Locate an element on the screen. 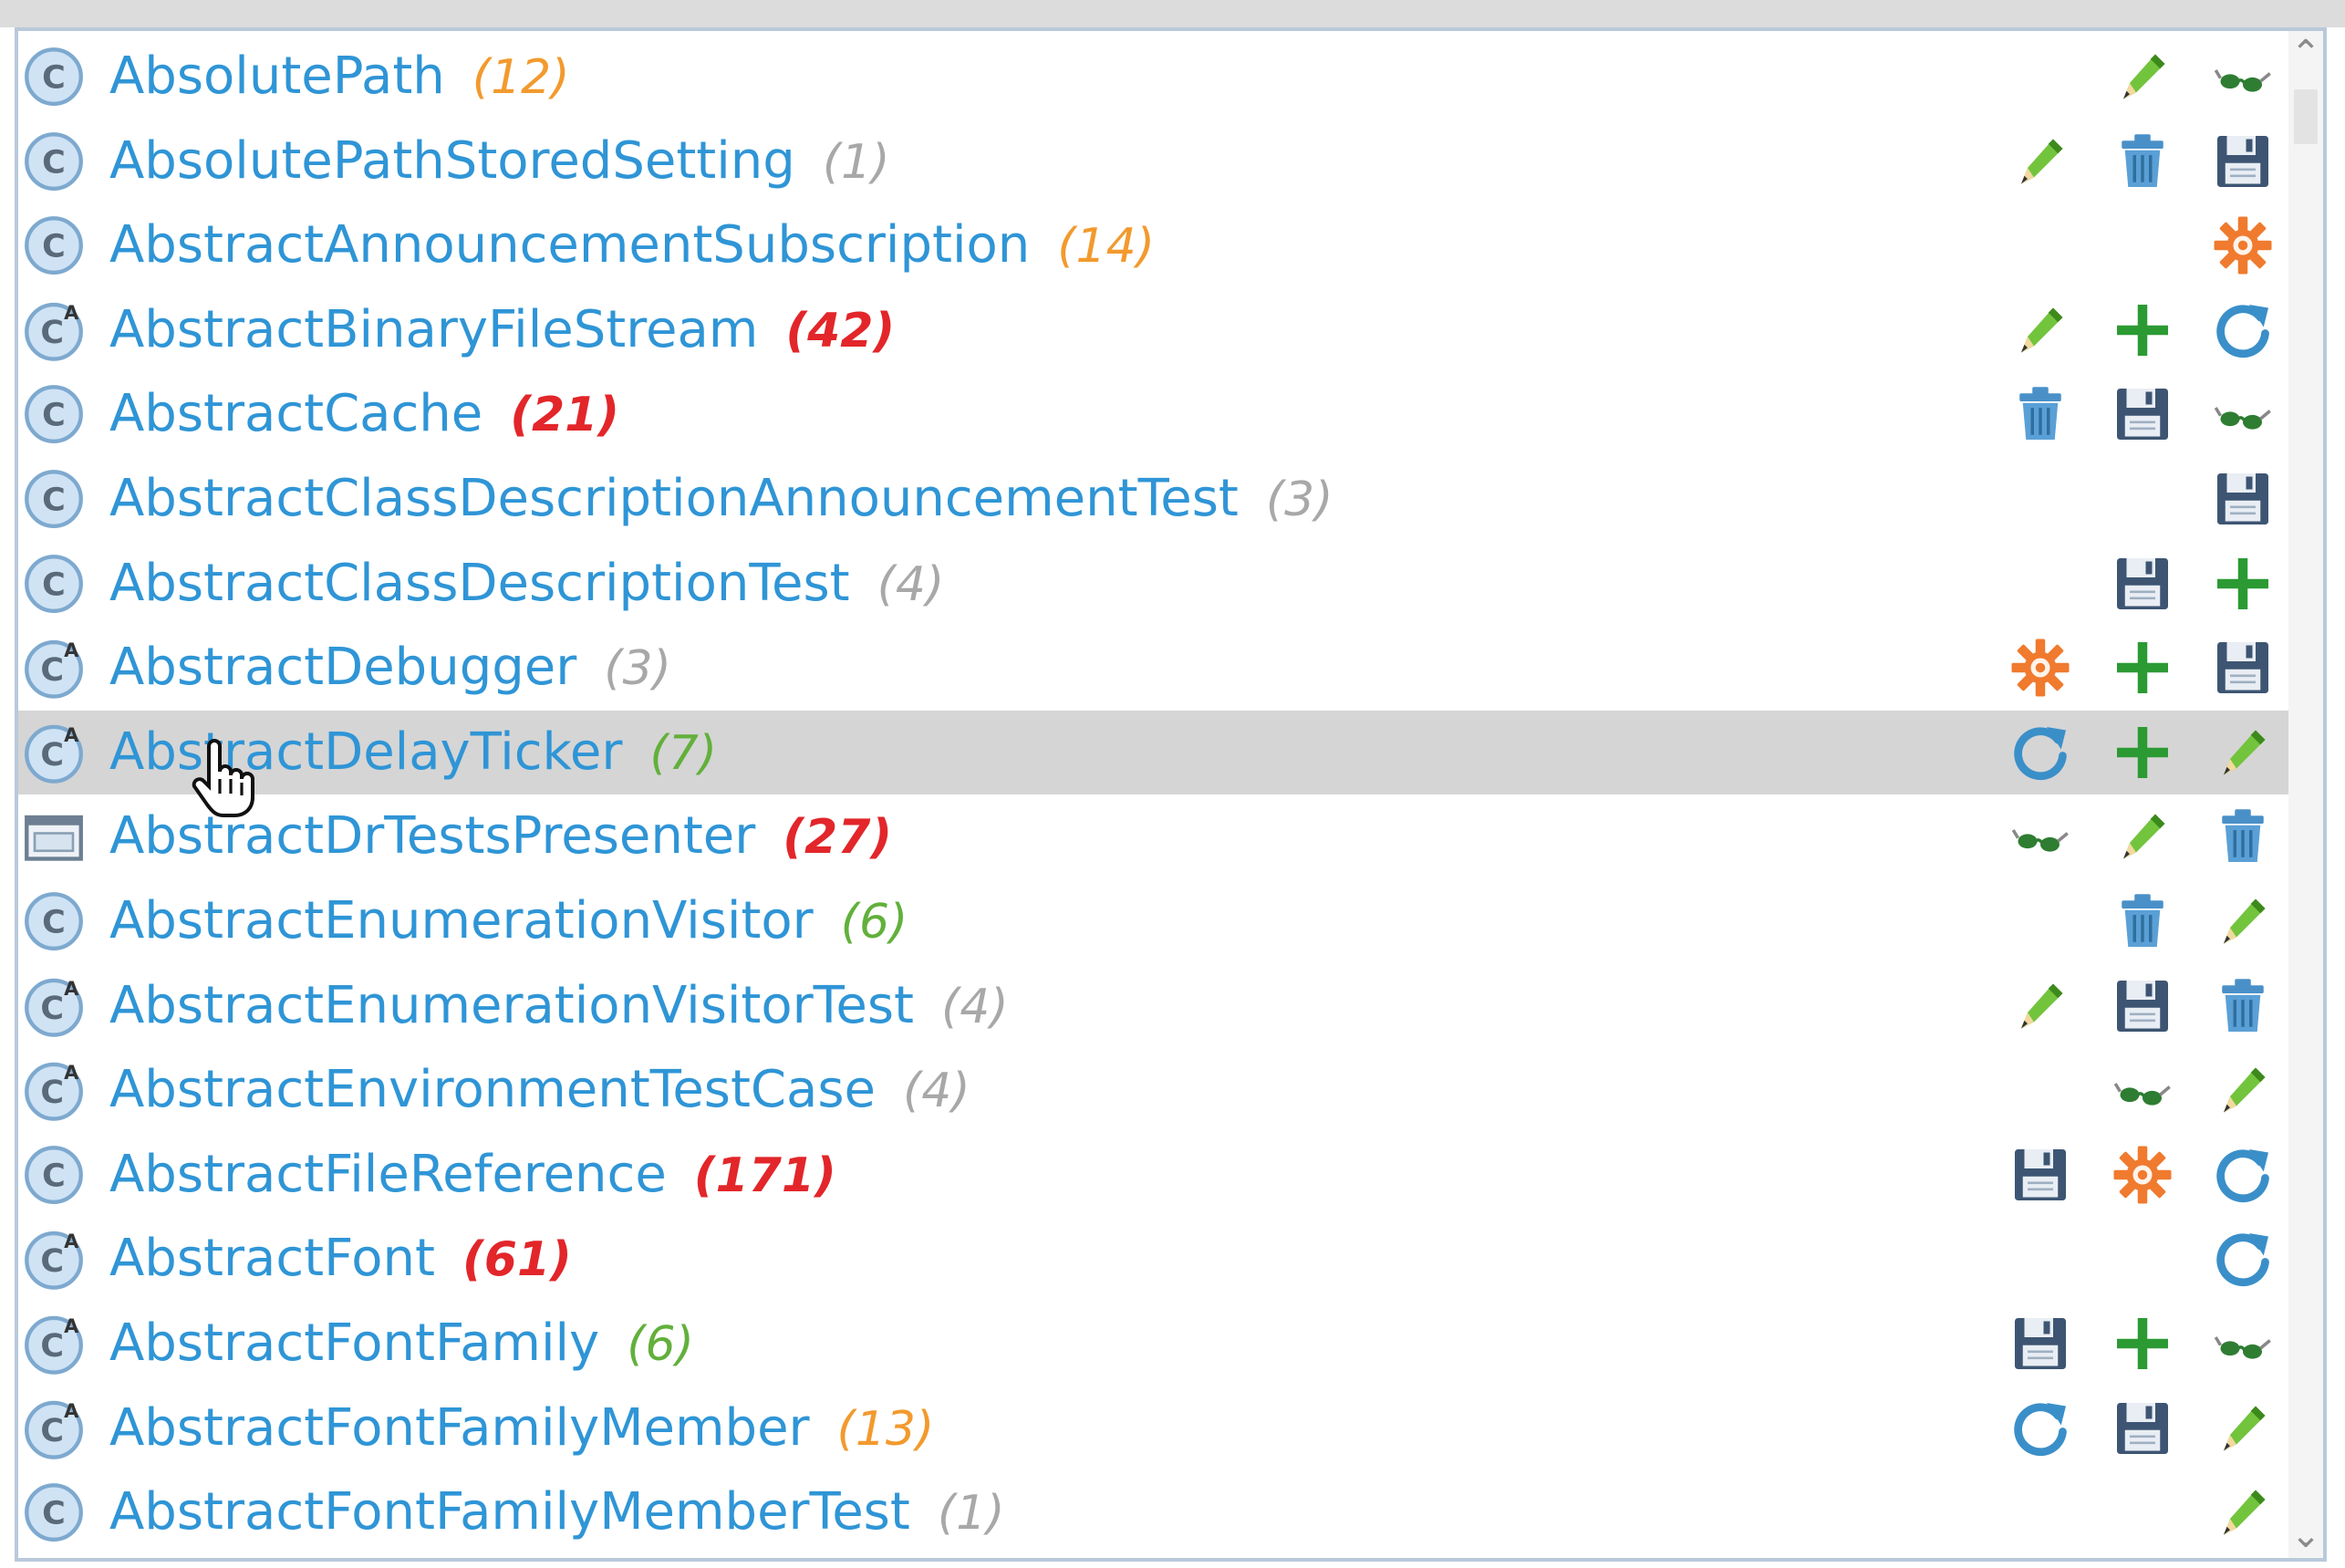 The height and width of the screenshot is (1568, 2345). class-name-link: AbstractDrTestsPresenter is located at coordinates (432, 836).